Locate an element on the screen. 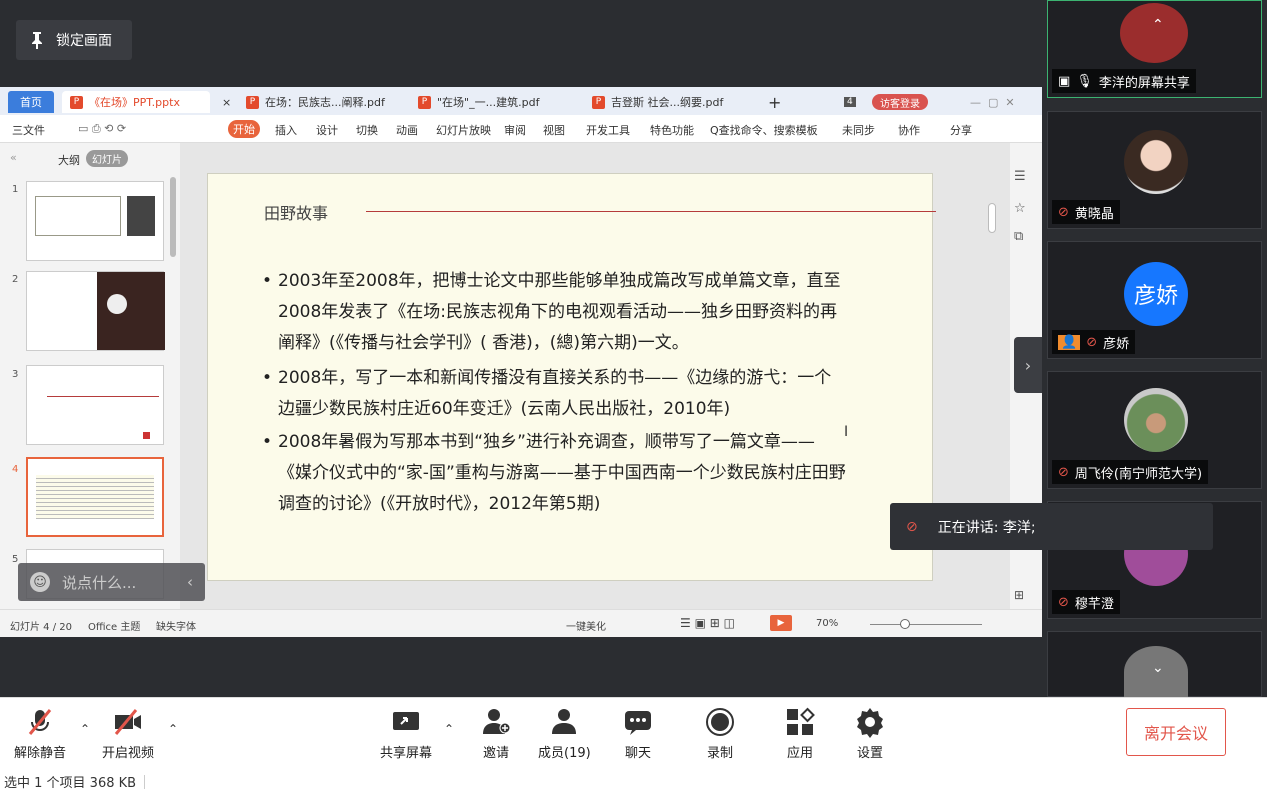  start-video-button: 开启视频 is located at coordinates (128, 733).